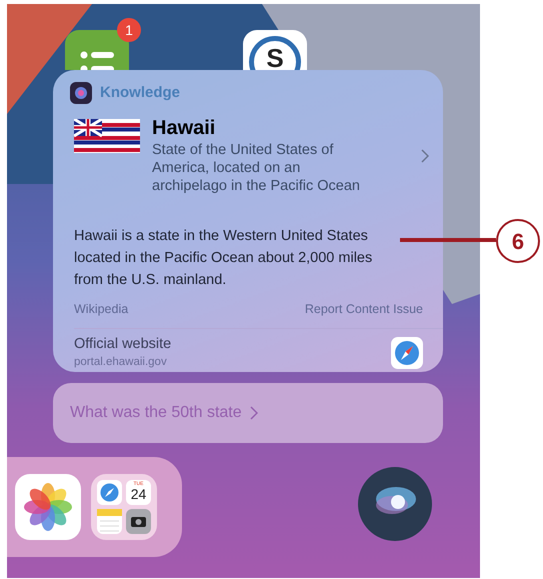  Describe the element at coordinates (123, 344) in the screenshot. I see `website-label: Official website` at that location.